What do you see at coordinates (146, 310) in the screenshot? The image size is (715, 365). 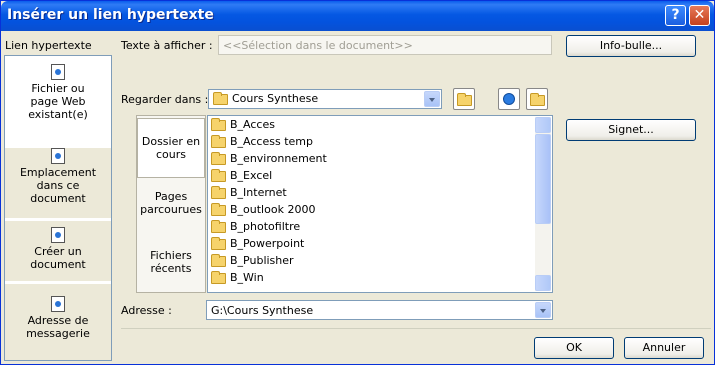 I see `address-label: Adresse :` at bounding box center [146, 310].